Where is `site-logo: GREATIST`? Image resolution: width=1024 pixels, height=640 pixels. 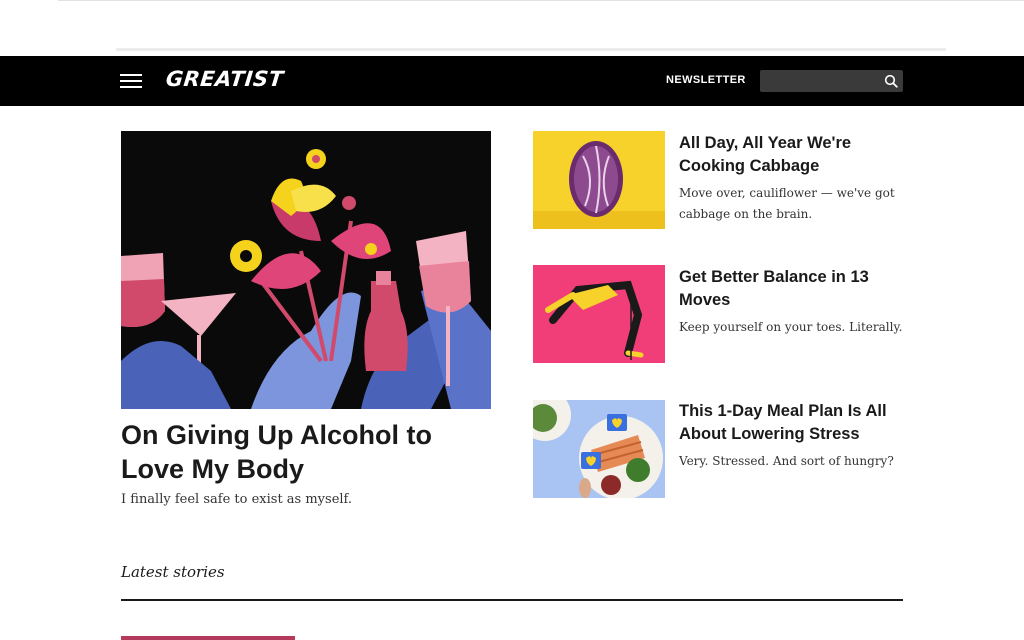
site-logo: GREATIST is located at coordinates (225, 79).